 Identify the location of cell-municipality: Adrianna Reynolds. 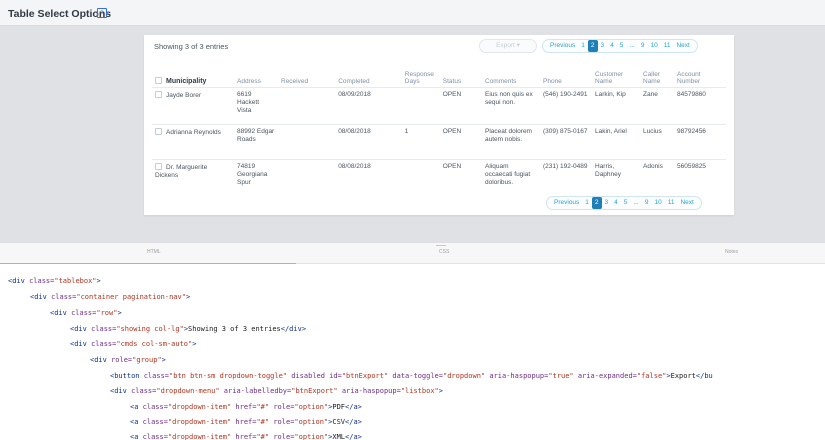
(193, 141).